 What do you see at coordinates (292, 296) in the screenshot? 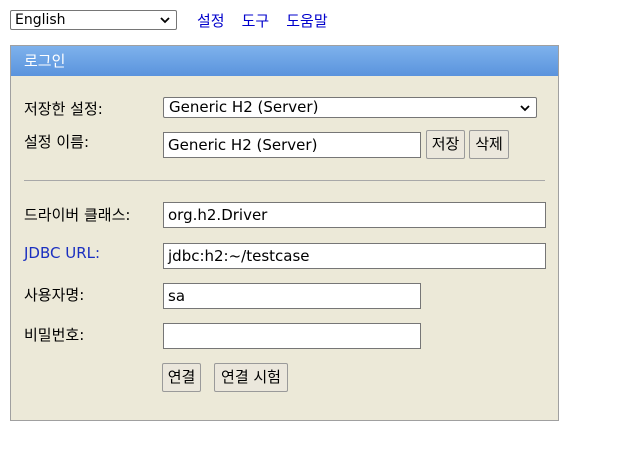
I see `username-input: sa` at bounding box center [292, 296].